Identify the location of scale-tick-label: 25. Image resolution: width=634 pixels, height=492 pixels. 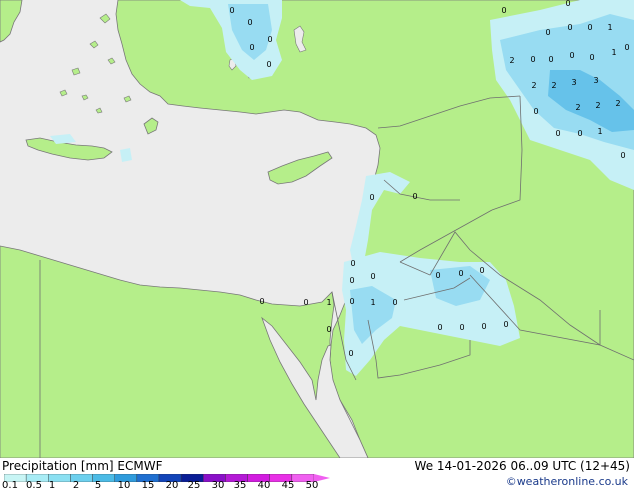
(194, 485).